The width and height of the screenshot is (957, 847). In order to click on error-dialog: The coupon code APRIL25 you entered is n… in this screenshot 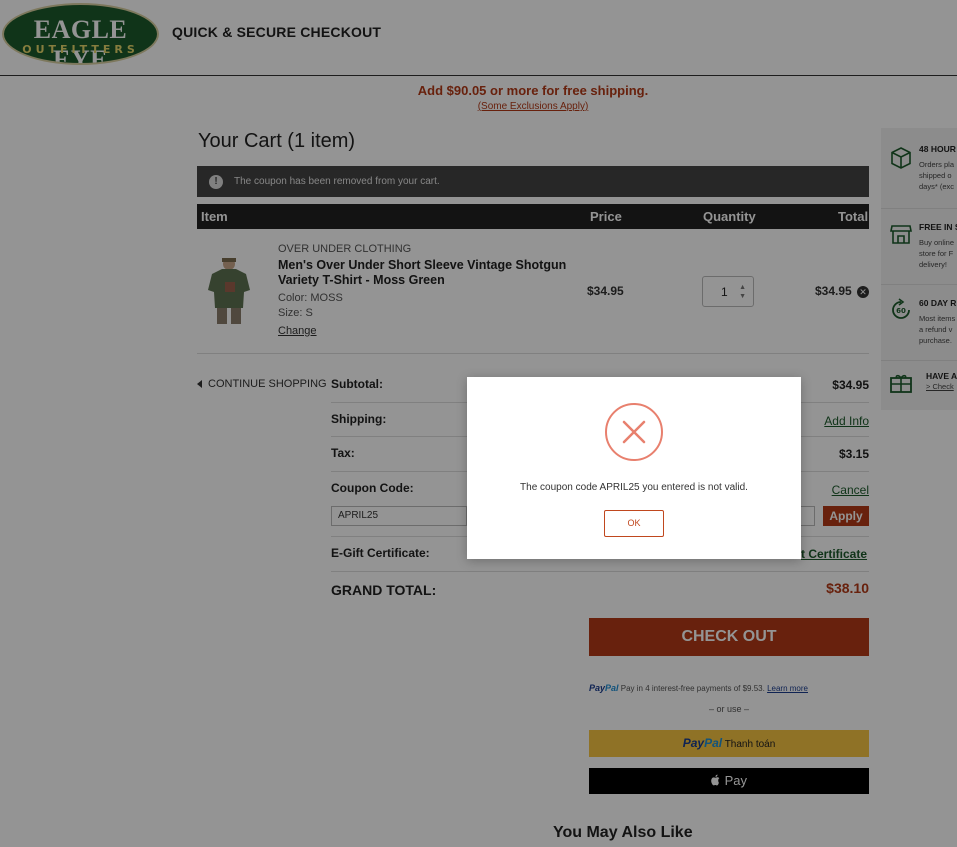, I will do `click(634, 468)`.